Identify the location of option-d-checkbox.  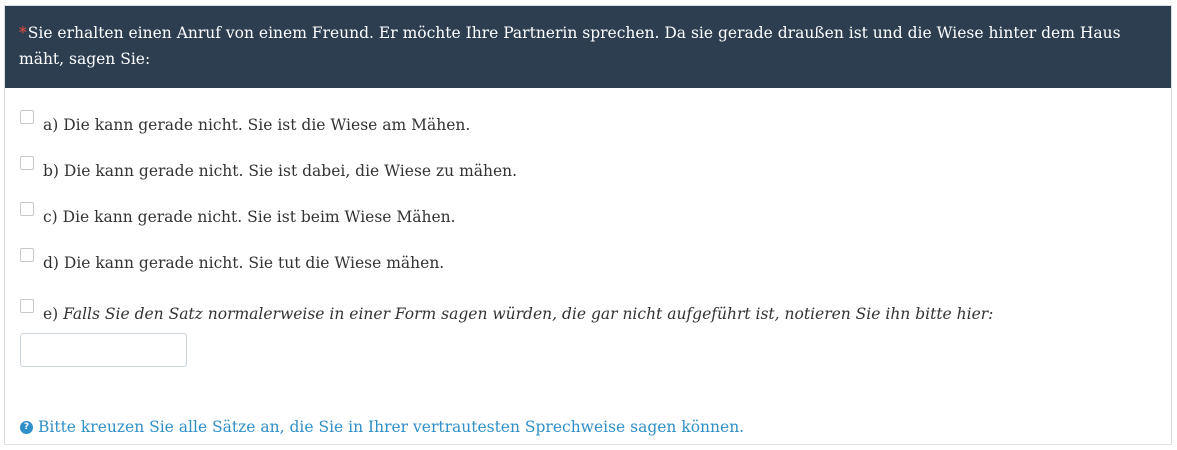
(27, 255).